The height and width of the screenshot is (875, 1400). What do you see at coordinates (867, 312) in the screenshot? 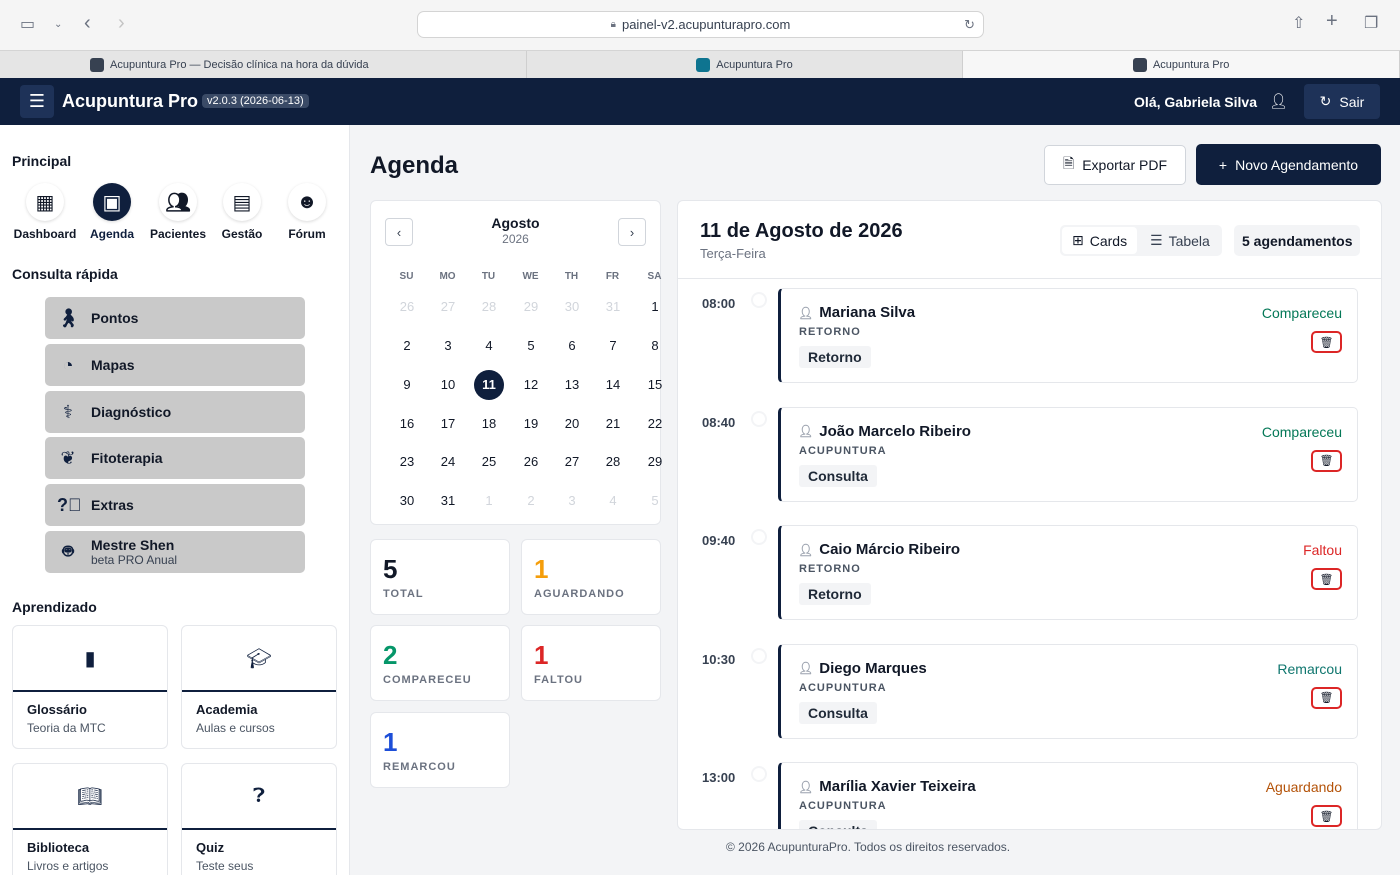
I see `patient-name: Mariana Silva` at bounding box center [867, 312].